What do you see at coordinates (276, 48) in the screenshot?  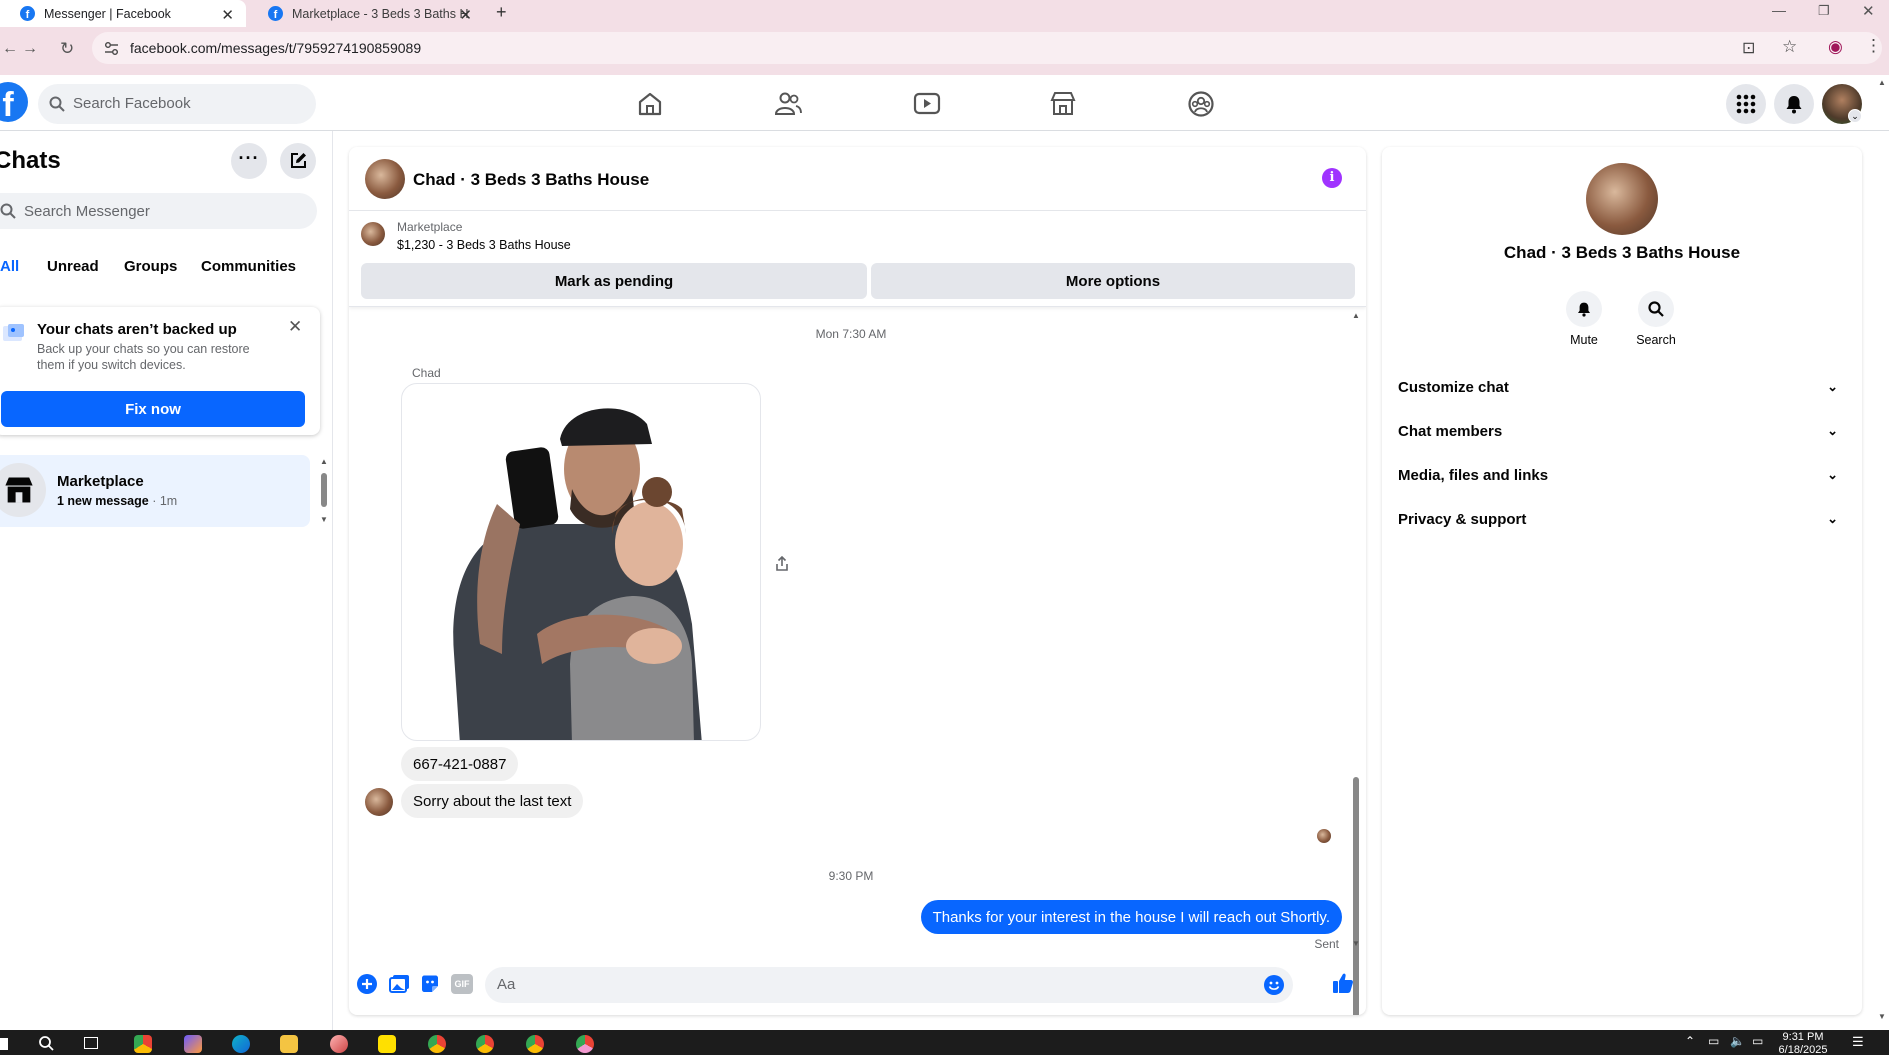 I see `url-text: facebook.com/messages/t/7959274190859089` at bounding box center [276, 48].